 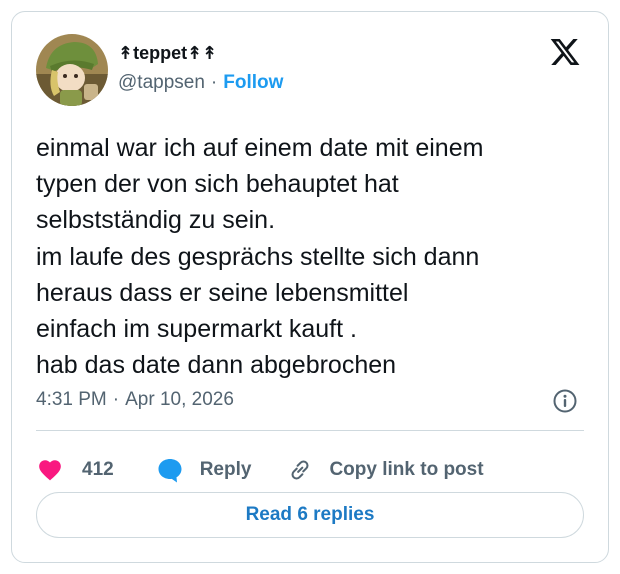 I want to click on x-logo-icon, so click(x=565, y=52).